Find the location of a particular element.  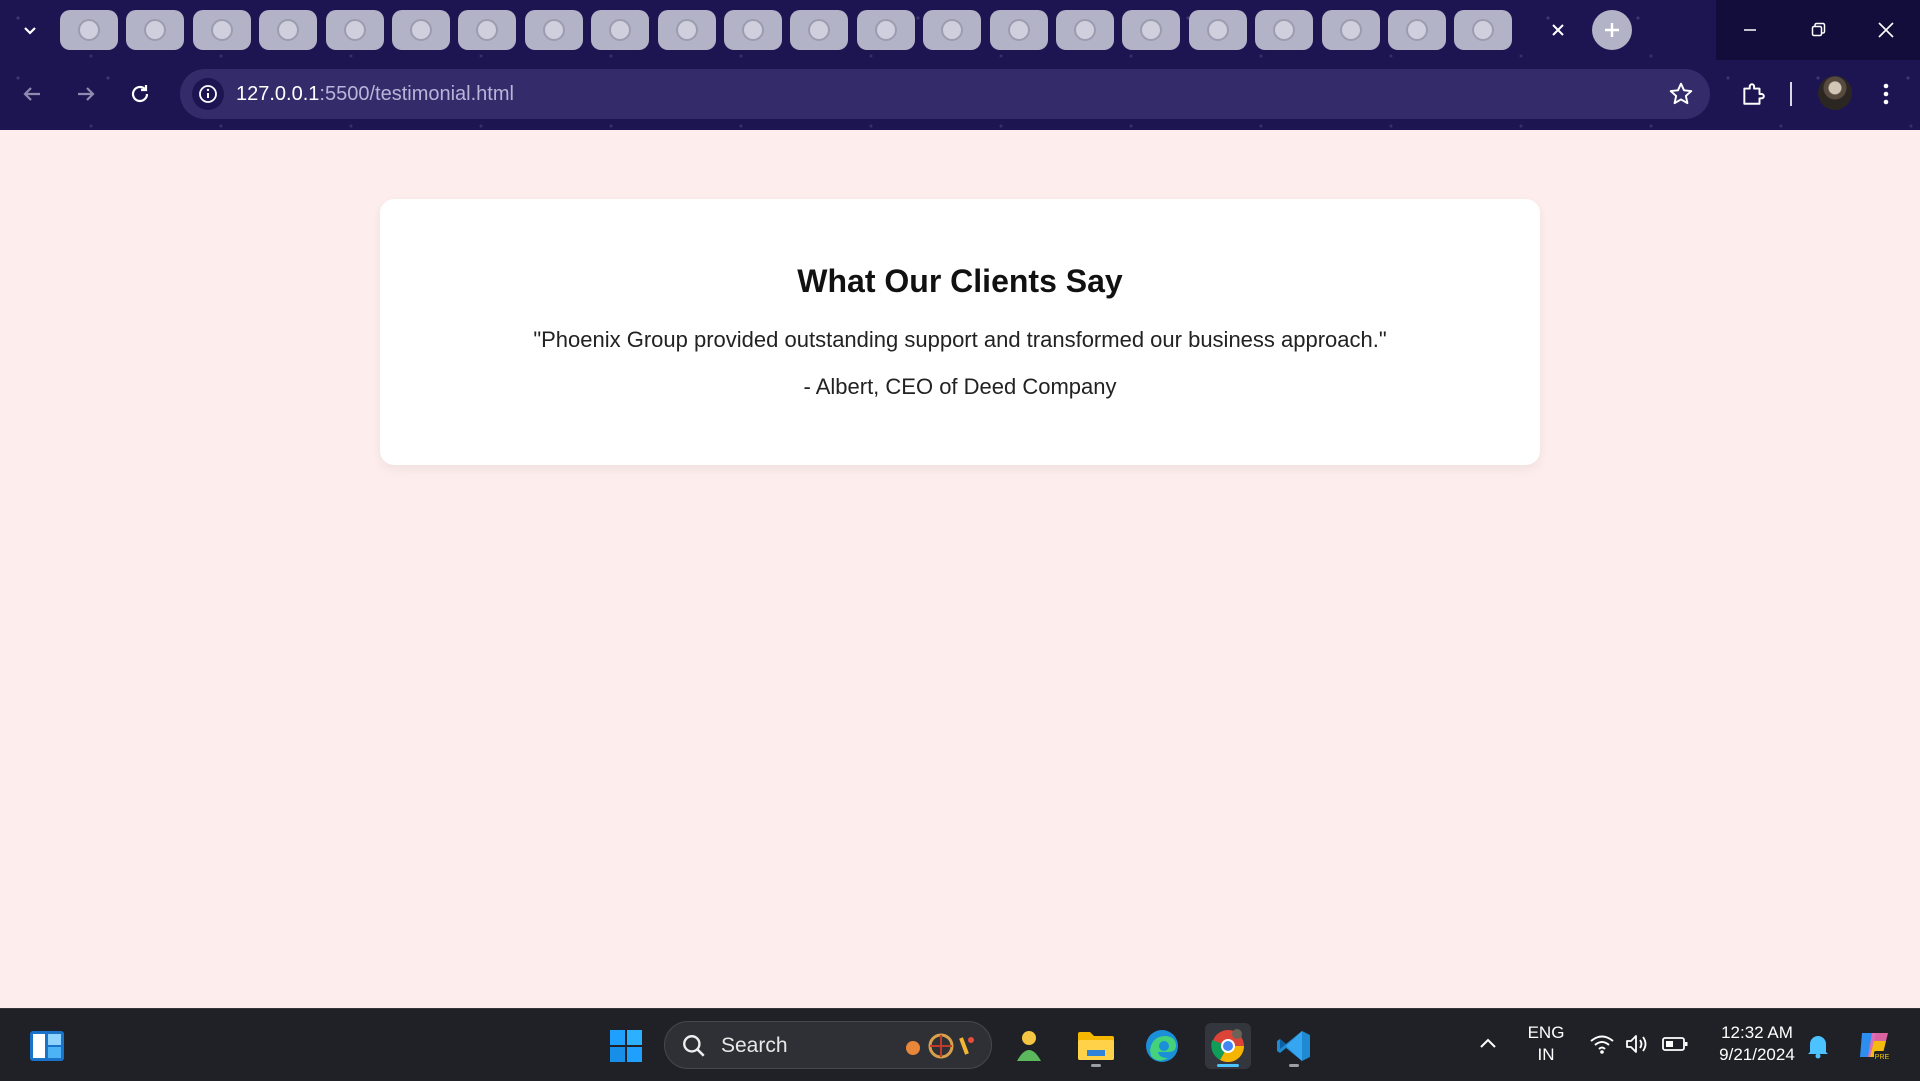

running-indicator is located at coordinates (1096, 1065).